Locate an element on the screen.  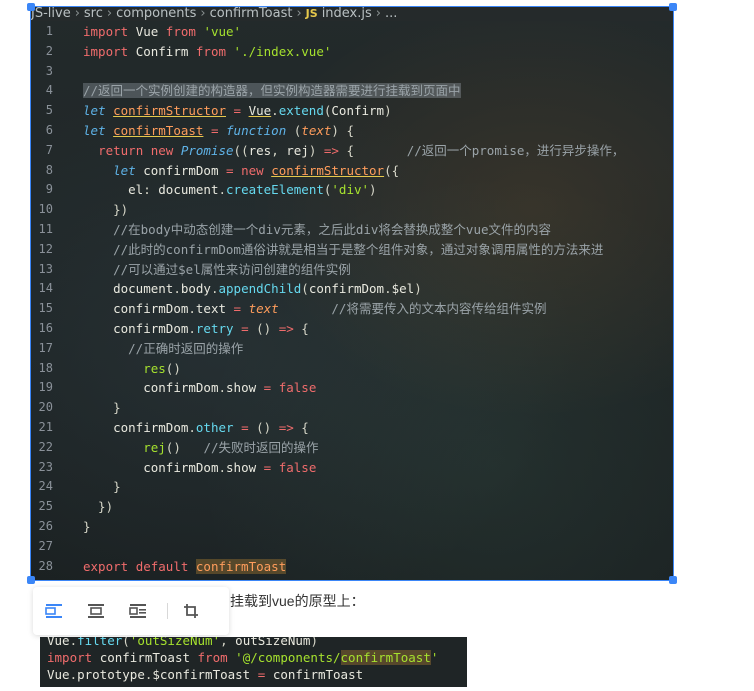
line-number: 6 is located at coordinates (49, 129).